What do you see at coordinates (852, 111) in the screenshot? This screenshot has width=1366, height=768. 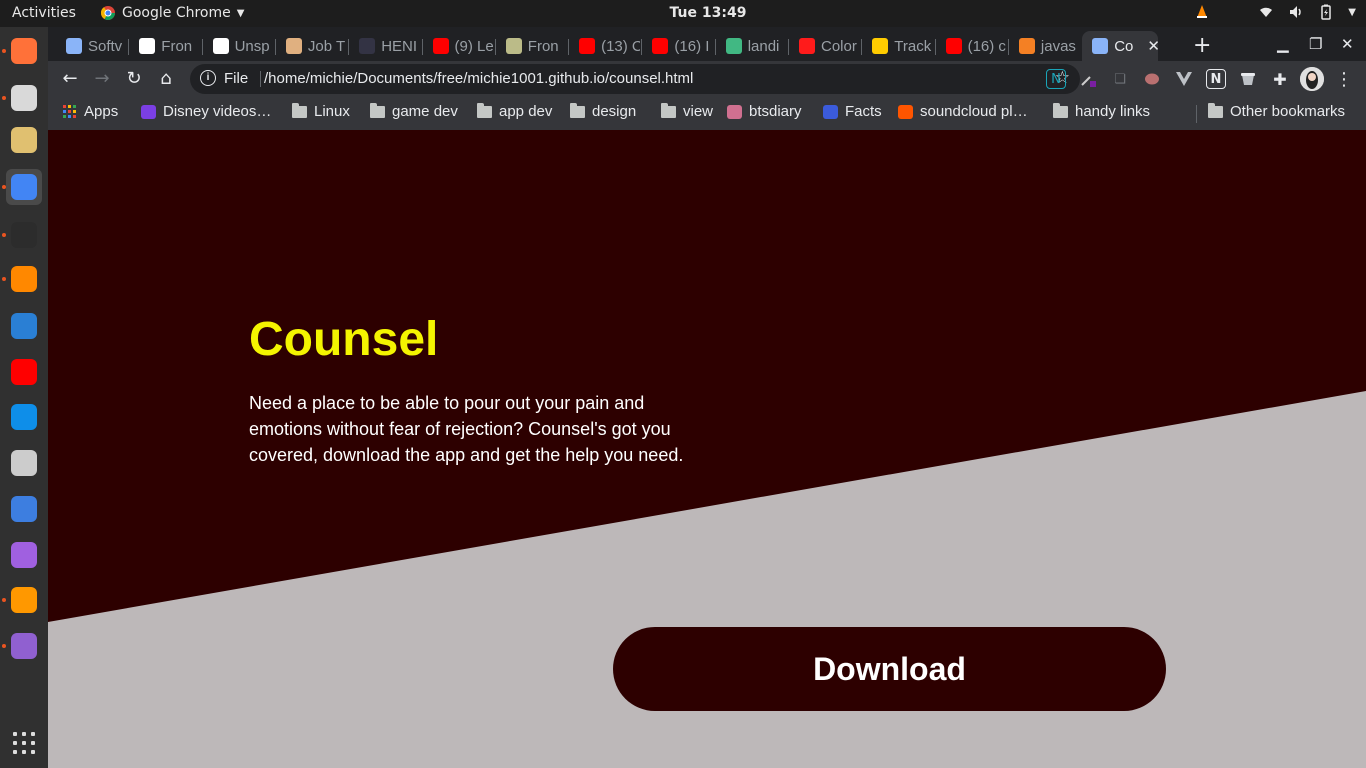 I see `bookmark-facts: Facts` at bounding box center [852, 111].